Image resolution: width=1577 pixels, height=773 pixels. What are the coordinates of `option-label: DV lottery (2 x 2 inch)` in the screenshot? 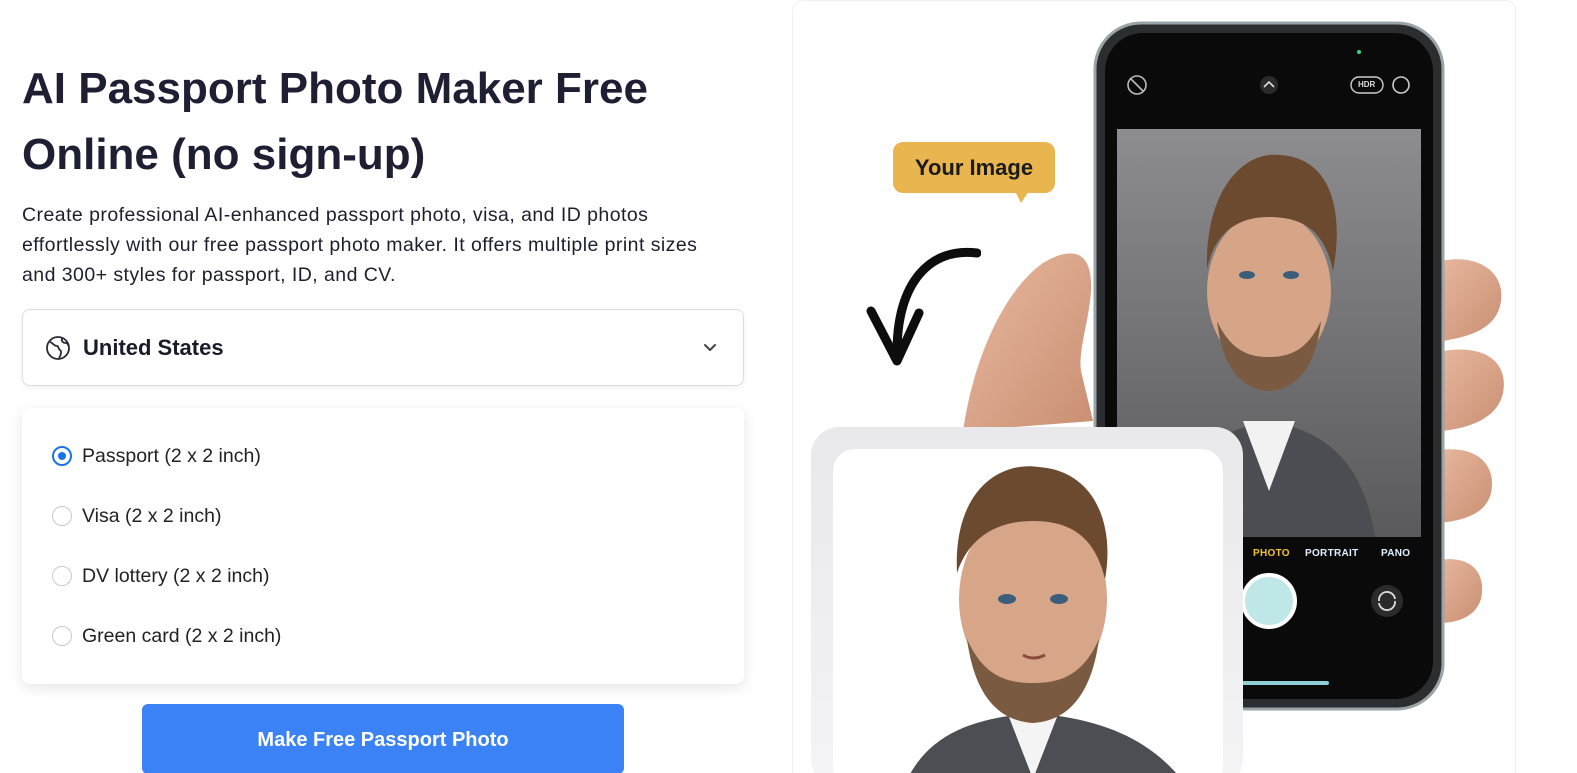 It's located at (176, 575).